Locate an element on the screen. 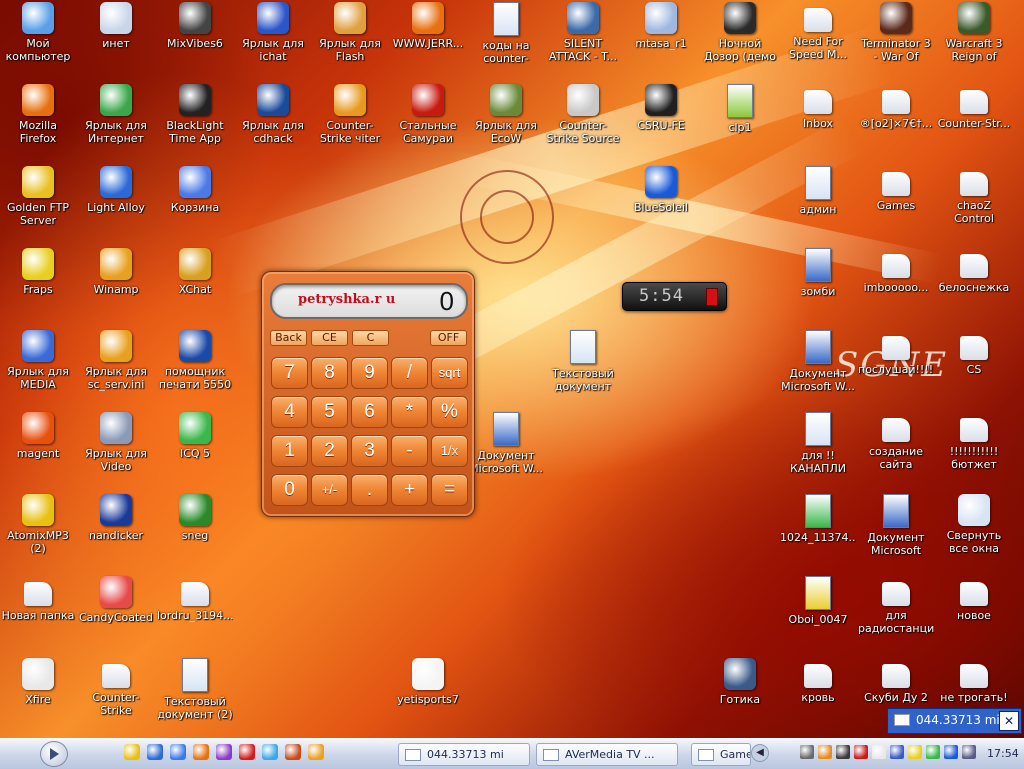  desktop-icon: Counter-Strike Source is located at coordinates (583, 114).